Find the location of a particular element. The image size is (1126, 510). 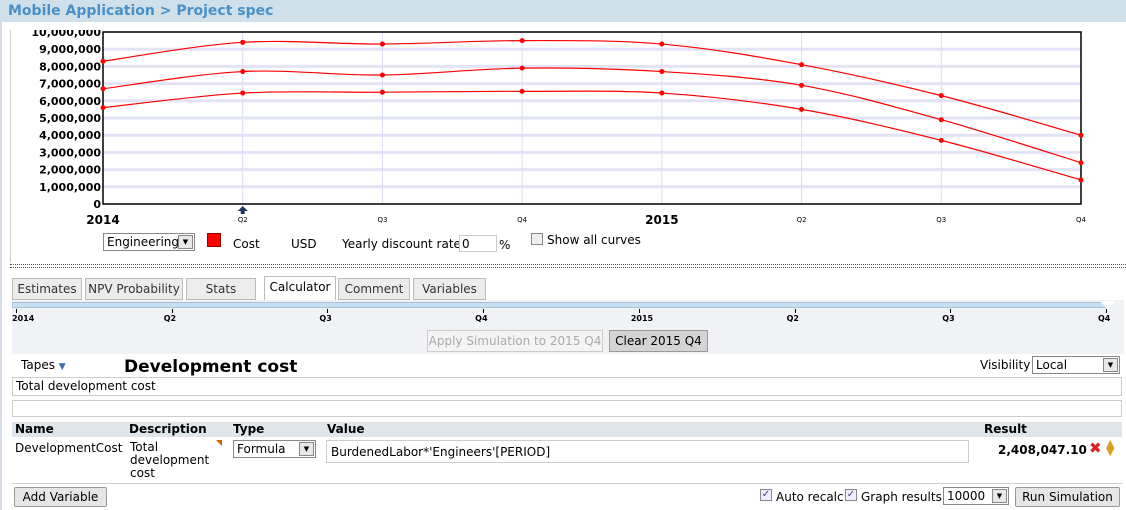

variable-title: Development cost is located at coordinates (211, 367).